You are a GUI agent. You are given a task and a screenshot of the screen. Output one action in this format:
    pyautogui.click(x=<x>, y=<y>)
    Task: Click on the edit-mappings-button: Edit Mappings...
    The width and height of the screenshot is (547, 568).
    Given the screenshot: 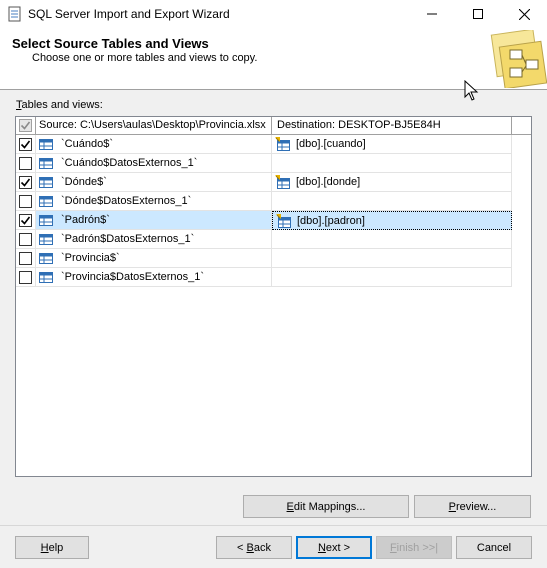 What is the action you would take?
    pyautogui.click(x=326, y=506)
    